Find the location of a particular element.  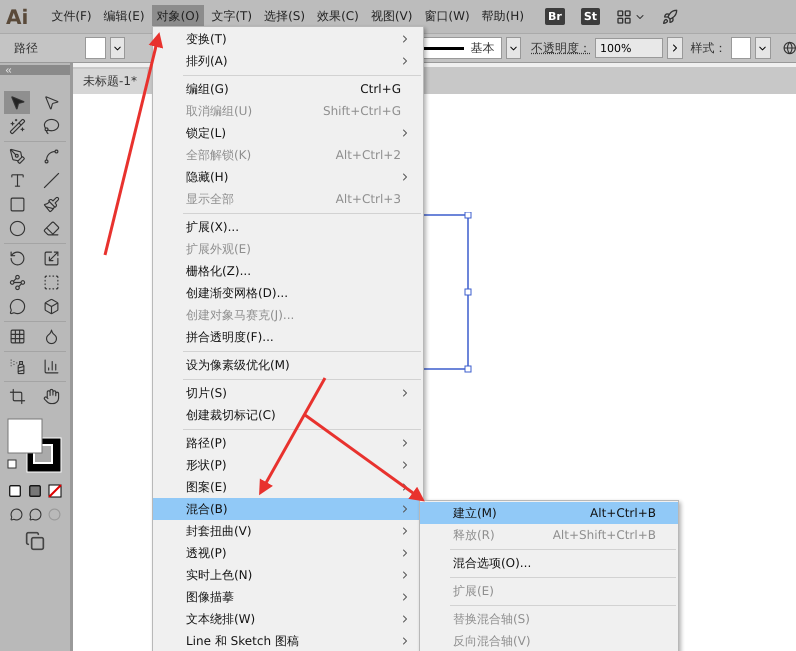

menu-item: 透视(P) is located at coordinates (288, 553).